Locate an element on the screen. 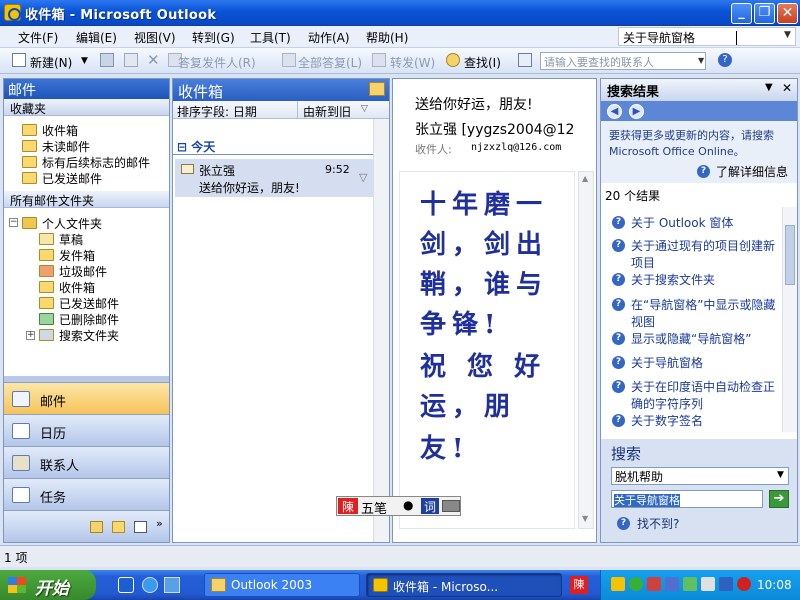  delete-icon: ✕ is located at coordinates (153, 60).